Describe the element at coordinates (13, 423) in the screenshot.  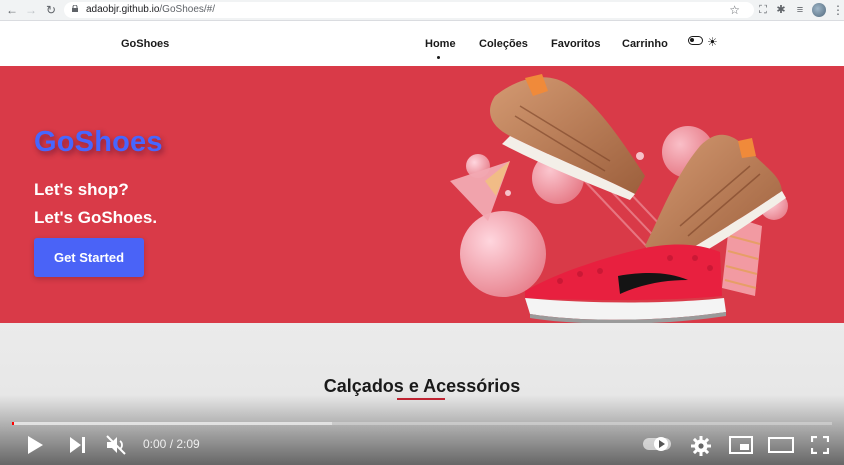
I see `video-played-bar` at that location.